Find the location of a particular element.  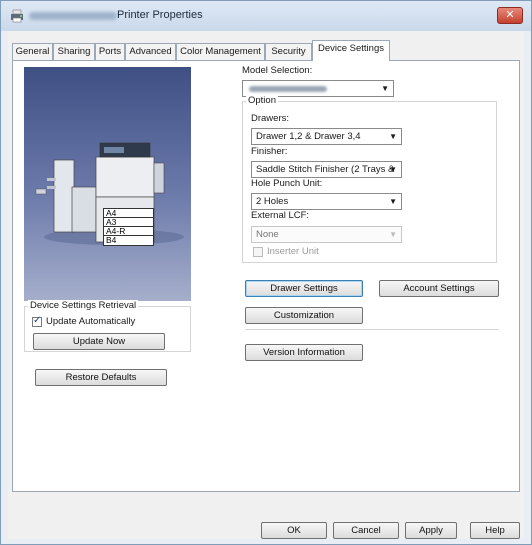

customization-button: Customization is located at coordinates (304, 315).